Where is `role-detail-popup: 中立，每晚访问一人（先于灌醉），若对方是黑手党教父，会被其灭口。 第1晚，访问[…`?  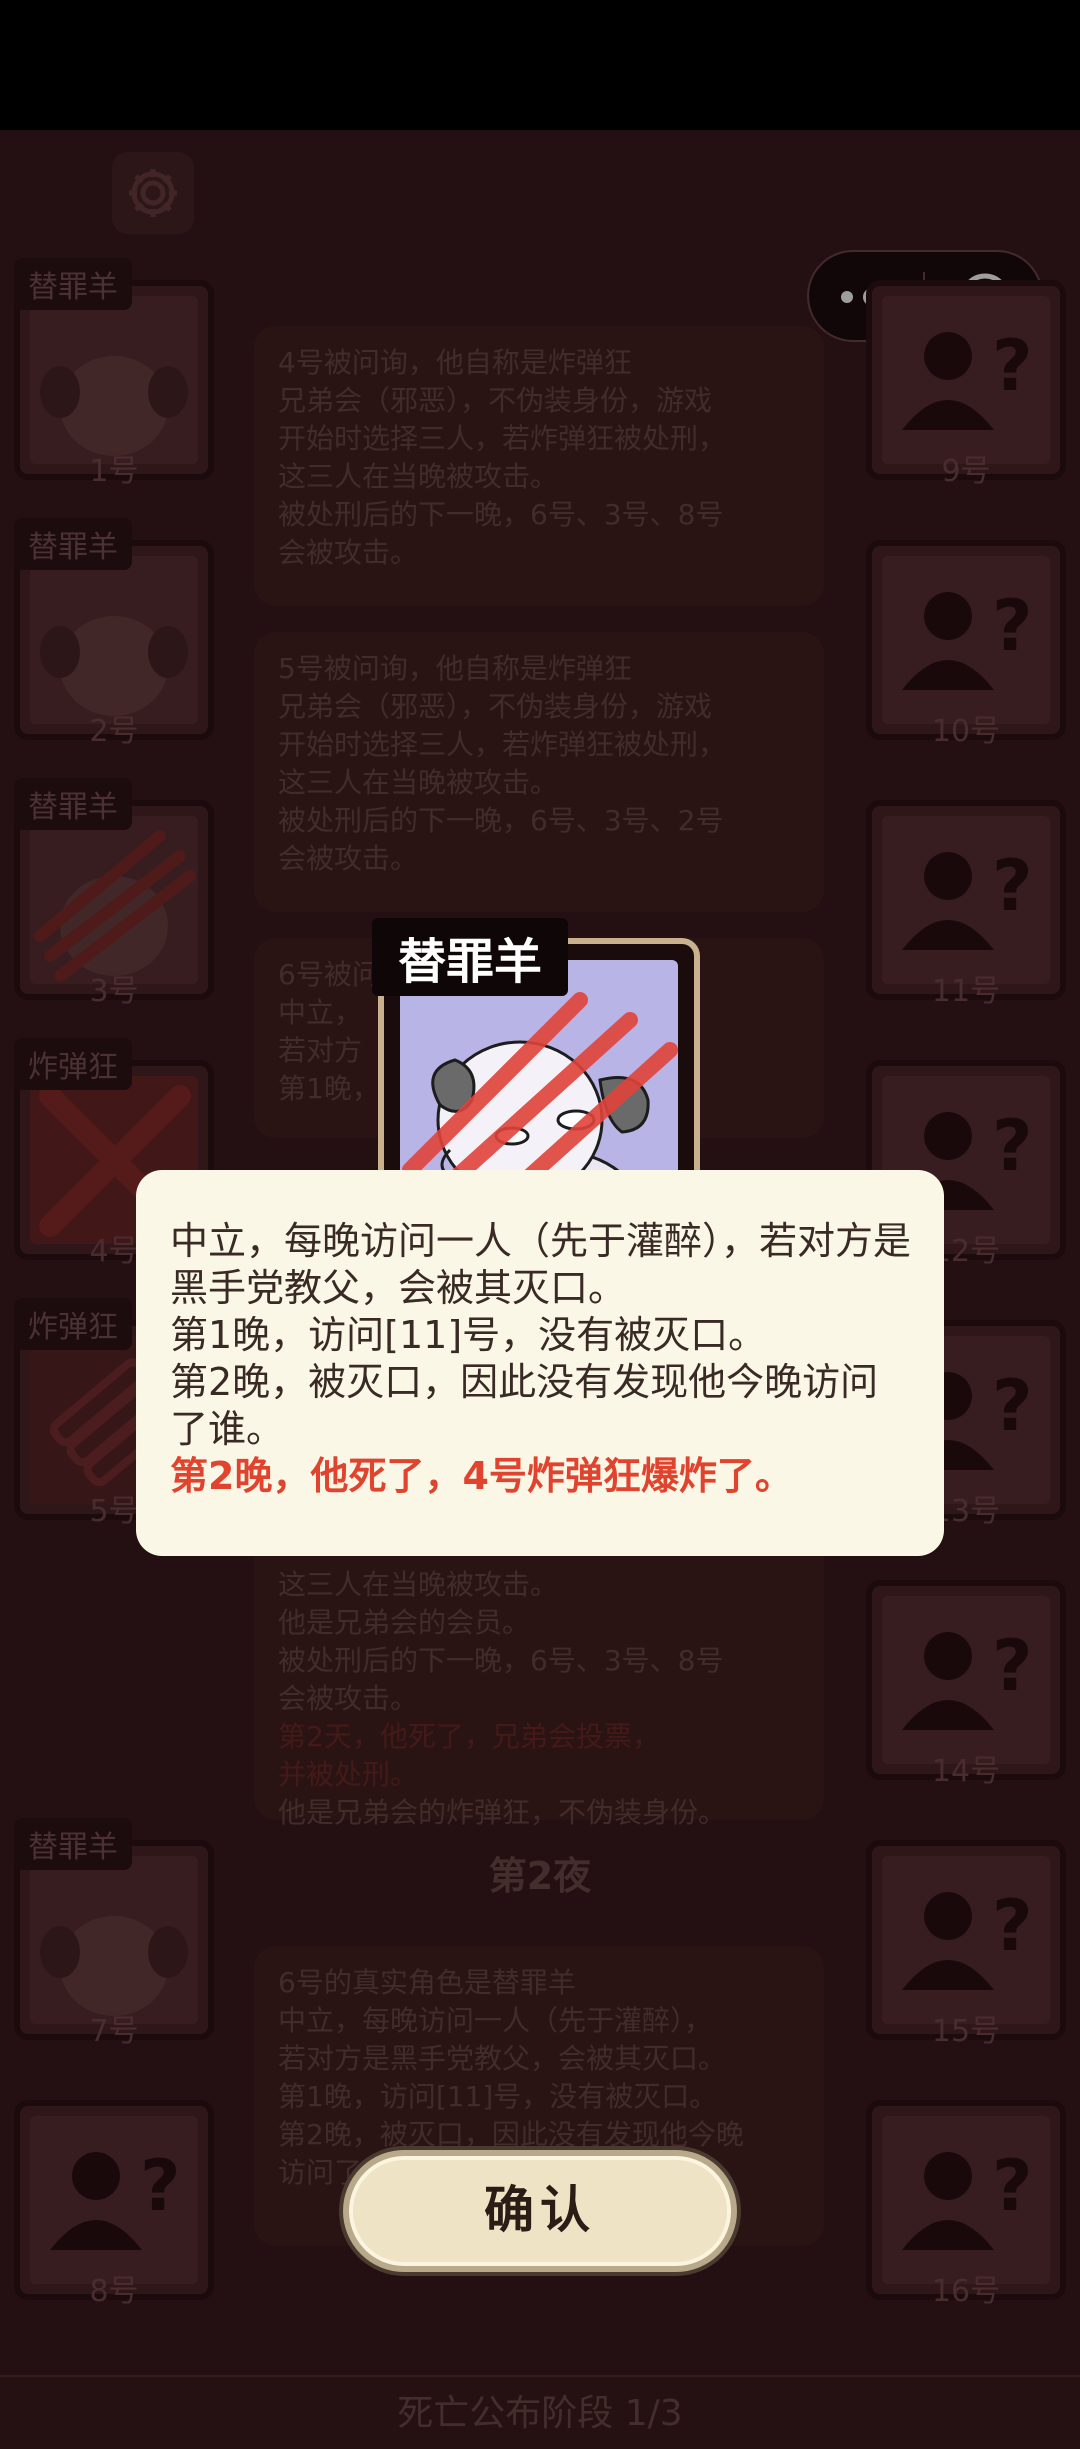 role-detail-popup: 中立，每晚访问一人（先于灌醉），若对方是黑手党教父，会被其灭口。 第1晚，访问[… is located at coordinates (540, 1363).